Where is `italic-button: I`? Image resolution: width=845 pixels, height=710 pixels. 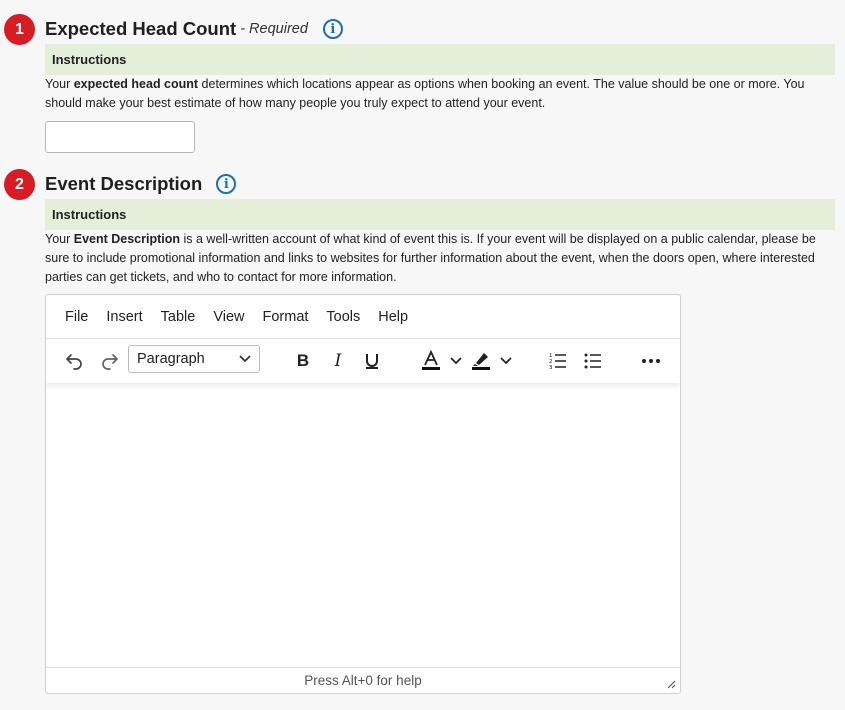 italic-button: I is located at coordinates (338, 361).